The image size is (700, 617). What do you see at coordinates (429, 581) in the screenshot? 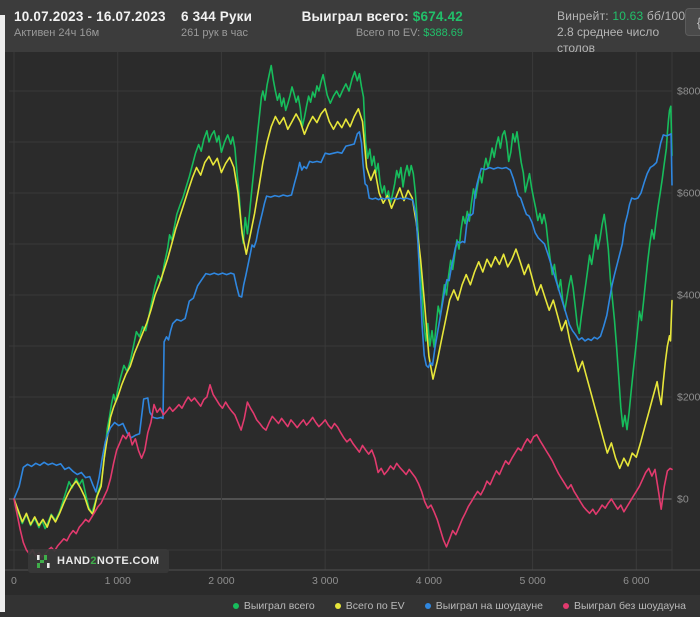
I see `x-tick-label: 4 000` at bounding box center [429, 581].